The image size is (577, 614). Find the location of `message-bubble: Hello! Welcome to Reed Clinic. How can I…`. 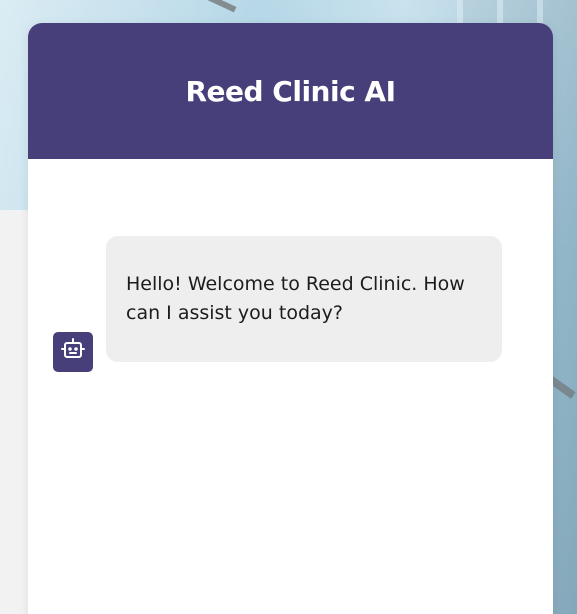

message-bubble: Hello! Welcome to Reed Clinic. How can I… is located at coordinates (304, 299).